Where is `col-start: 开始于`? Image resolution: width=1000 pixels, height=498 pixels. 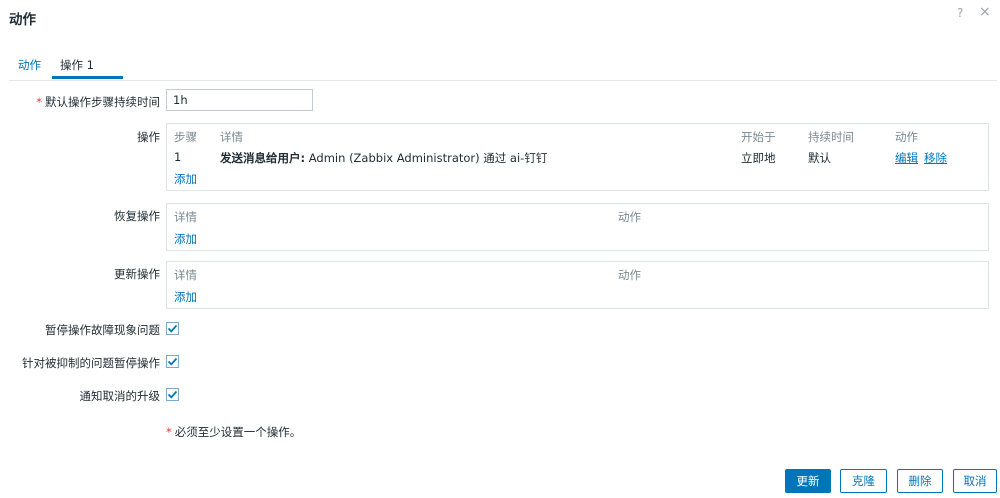 col-start: 开始于 is located at coordinates (758, 137).